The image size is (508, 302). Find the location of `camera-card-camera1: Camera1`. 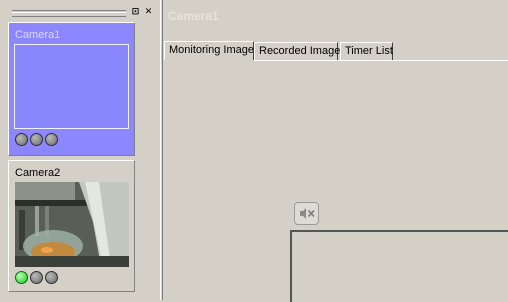

camera-card-camera1: Camera1 is located at coordinates (71, 89).